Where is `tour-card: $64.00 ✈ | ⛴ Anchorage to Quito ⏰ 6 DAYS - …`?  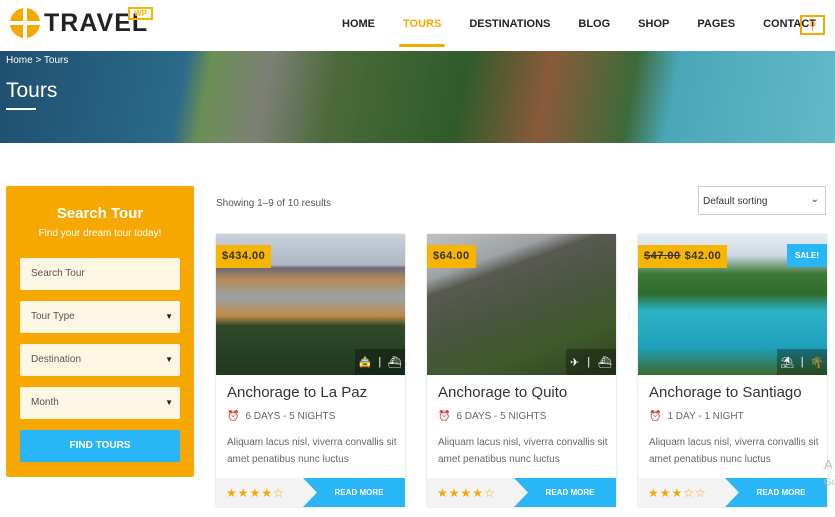
tour-card: $64.00 ✈ | ⛴ Anchorage to Quito ⏰ 6 DAYS - … is located at coordinates (521, 370).